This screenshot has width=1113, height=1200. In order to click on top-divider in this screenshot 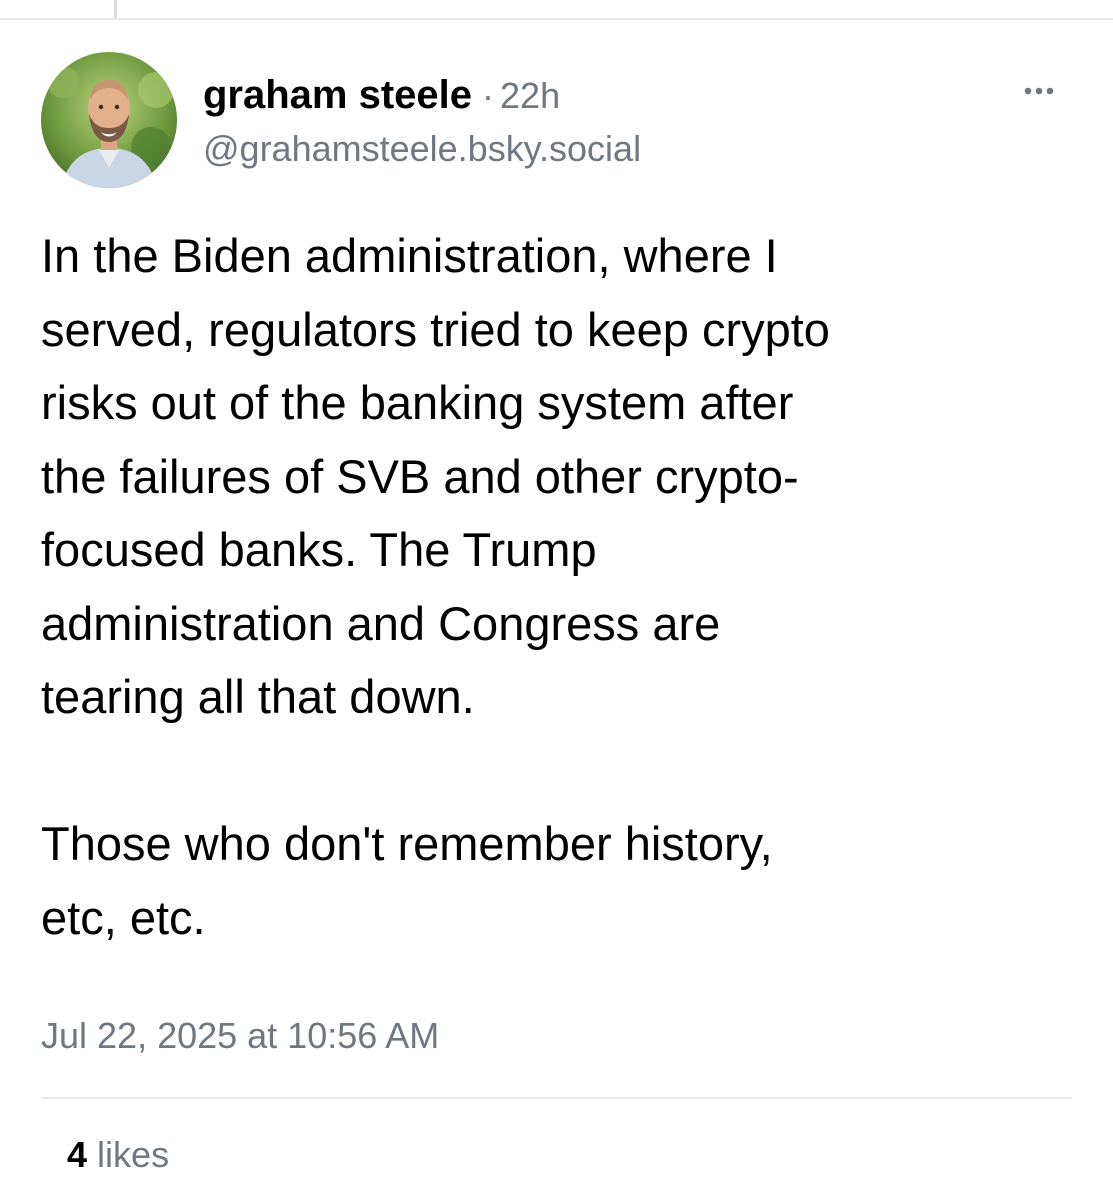, I will do `click(556, 19)`.